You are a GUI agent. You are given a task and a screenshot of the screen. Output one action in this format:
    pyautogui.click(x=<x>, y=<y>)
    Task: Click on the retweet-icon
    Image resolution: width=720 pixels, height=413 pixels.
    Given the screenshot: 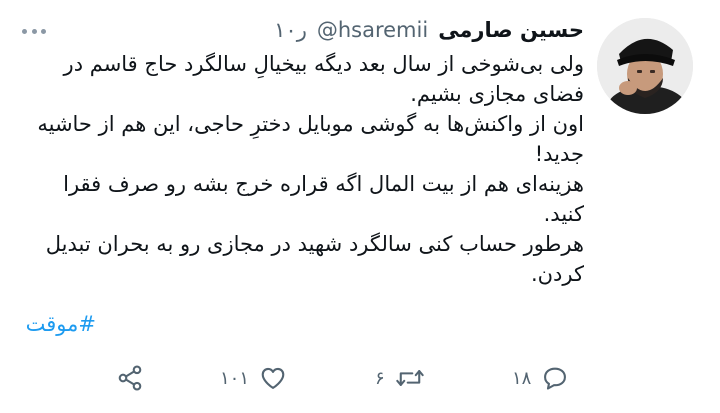 What is the action you would take?
    pyautogui.click(x=410, y=378)
    